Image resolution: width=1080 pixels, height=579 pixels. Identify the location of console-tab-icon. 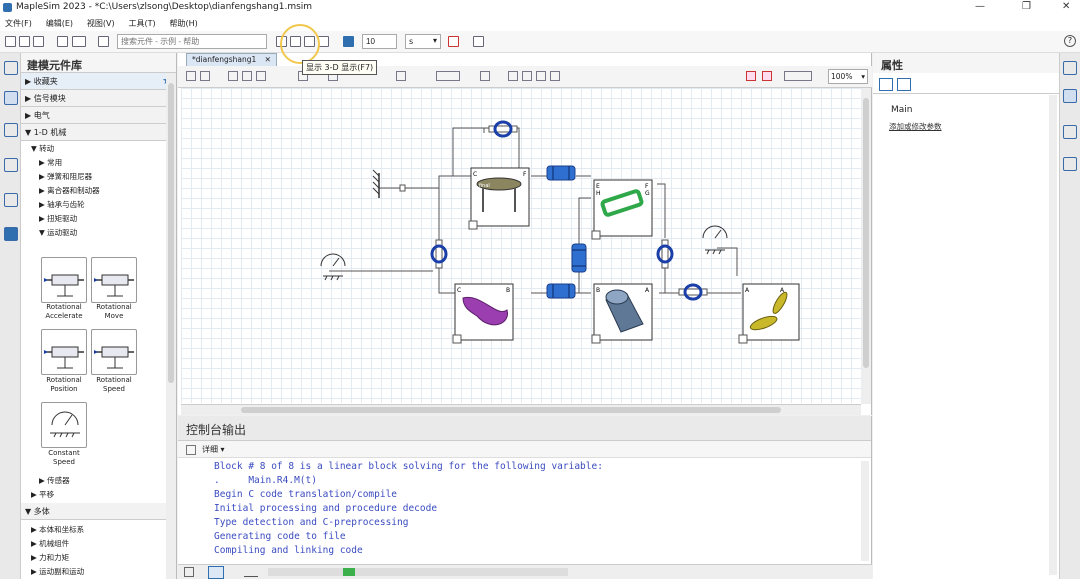
(216, 572).